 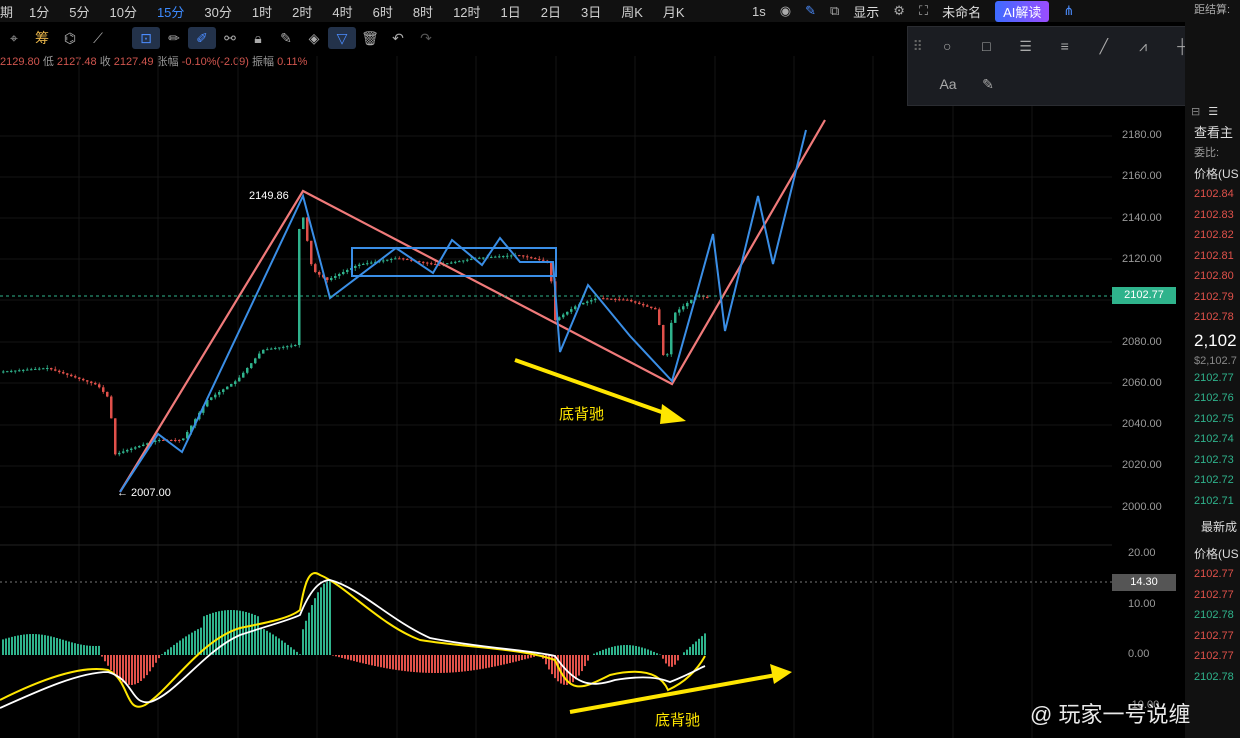 What do you see at coordinates (948, 84) in the screenshot?
I see `text-tool-icon: Aa` at bounding box center [948, 84].